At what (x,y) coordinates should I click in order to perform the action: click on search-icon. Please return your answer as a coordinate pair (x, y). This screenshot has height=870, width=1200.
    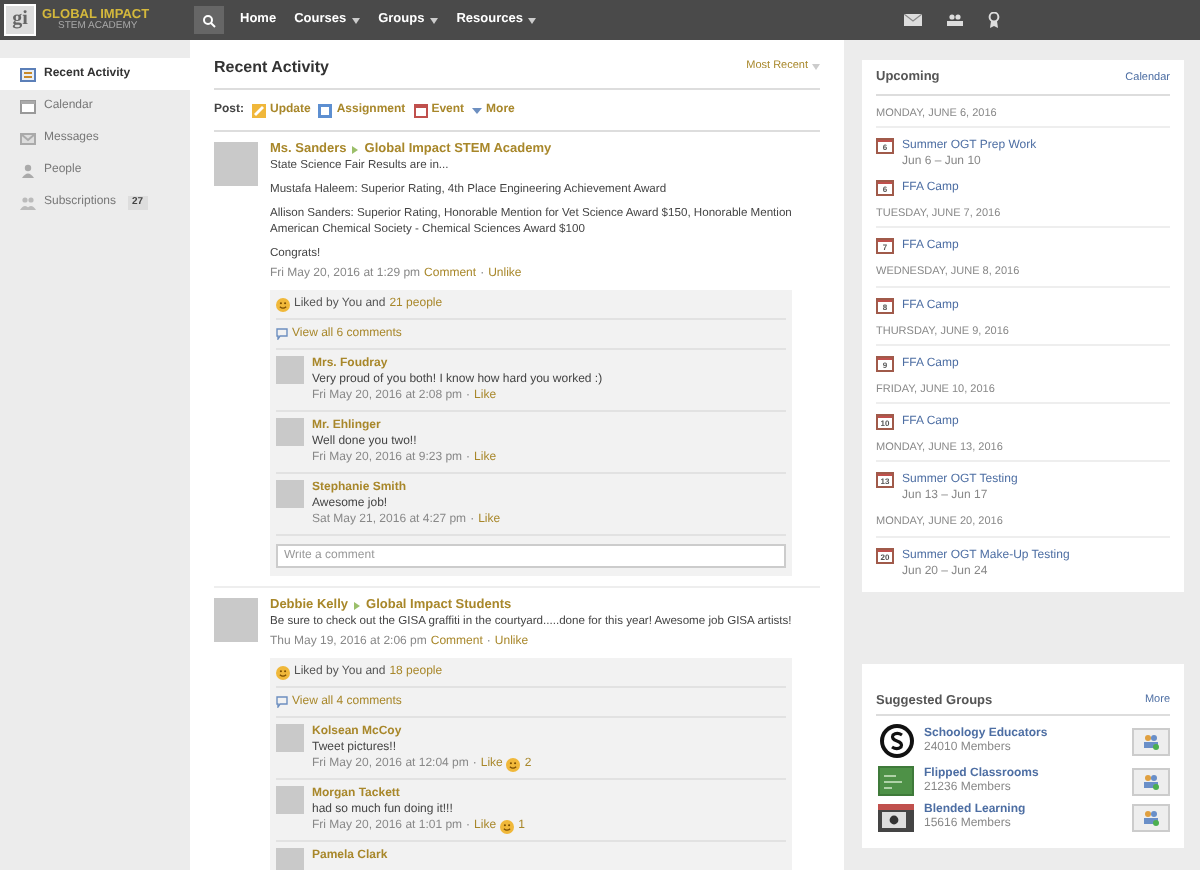
    Looking at the image, I should click on (209, 20).